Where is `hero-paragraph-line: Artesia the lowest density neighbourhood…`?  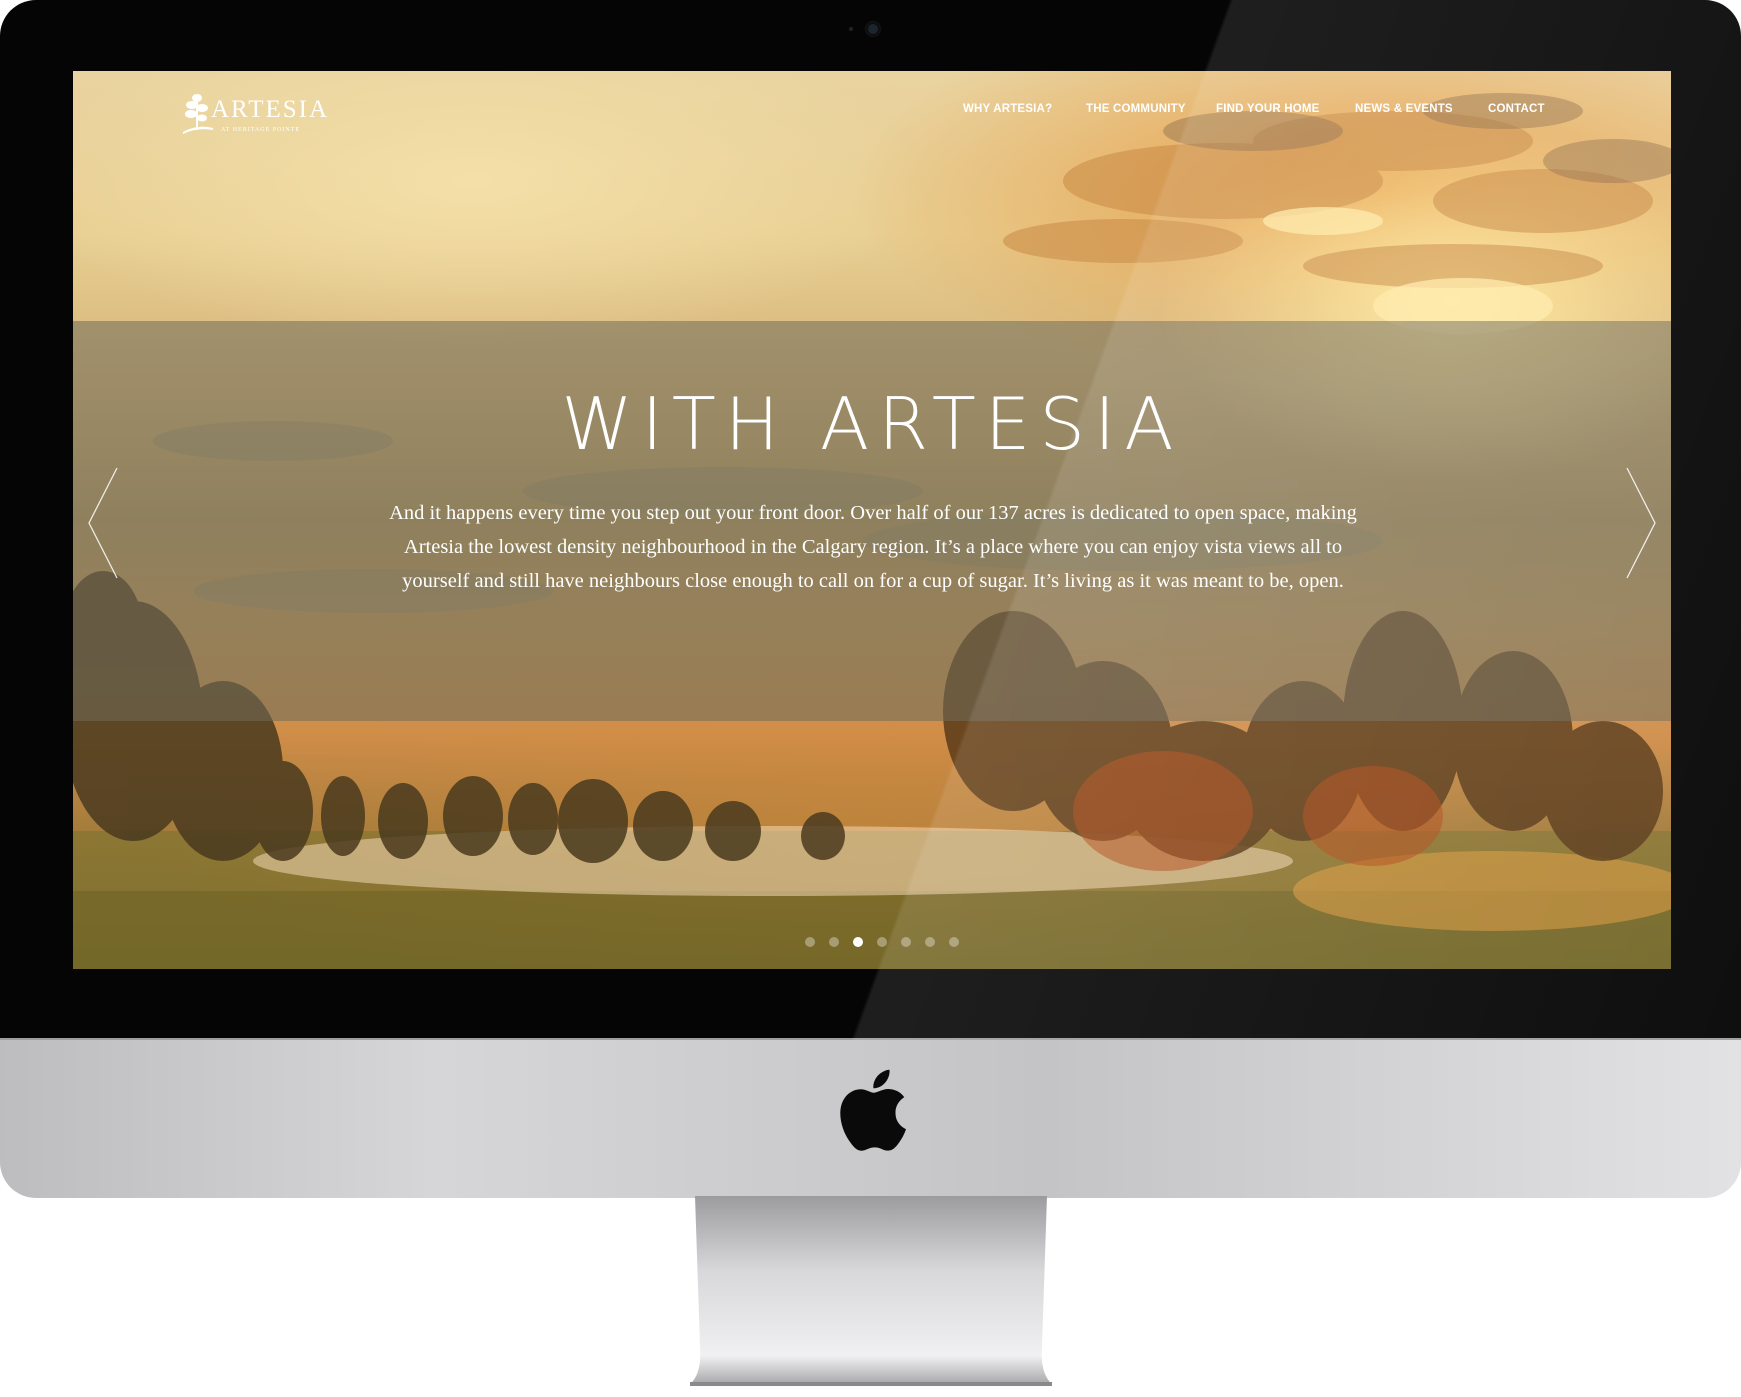
hero-paragraph-line: Artesia the lowest density neighbourhood… is located at coordinates (873, 547).